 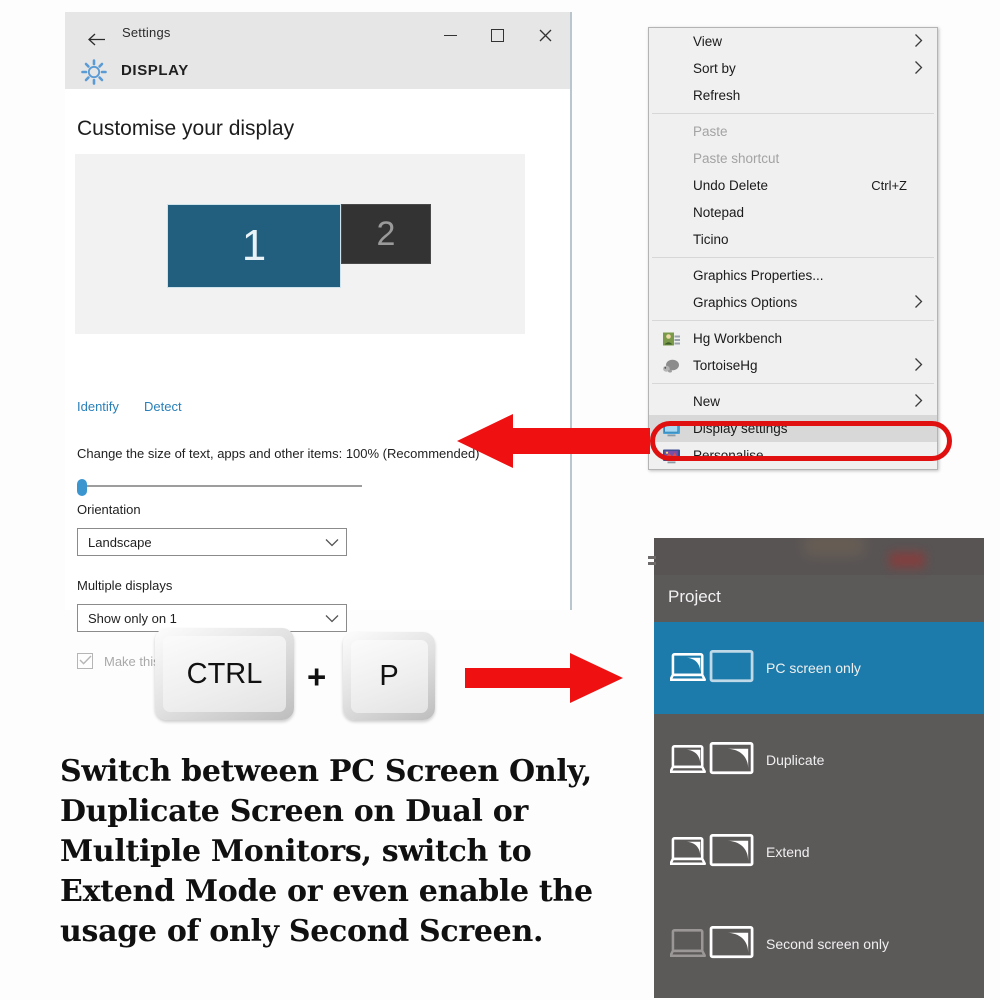 What do you see at coordinates (725, 365) in the screenshot?
I see `menu-item-label: TortoiseHg` at bounding box center [725, 365].